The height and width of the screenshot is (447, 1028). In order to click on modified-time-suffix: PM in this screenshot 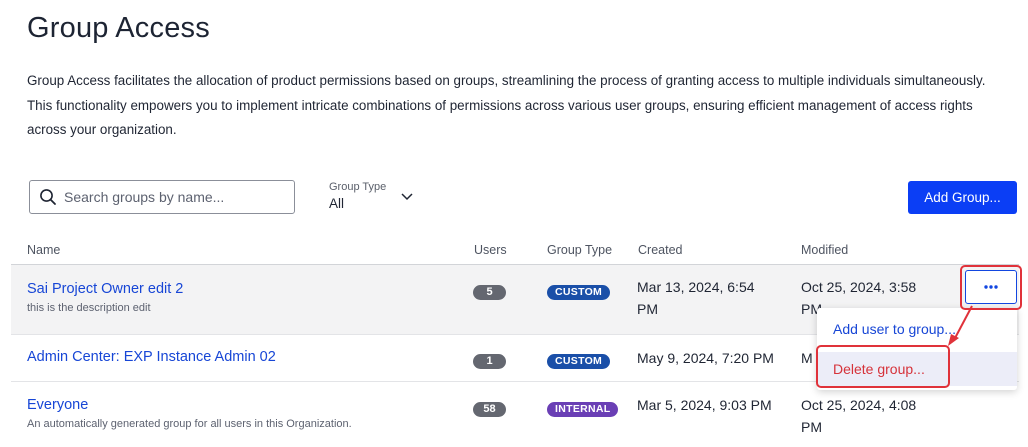, I will do `click(811, 427)`.